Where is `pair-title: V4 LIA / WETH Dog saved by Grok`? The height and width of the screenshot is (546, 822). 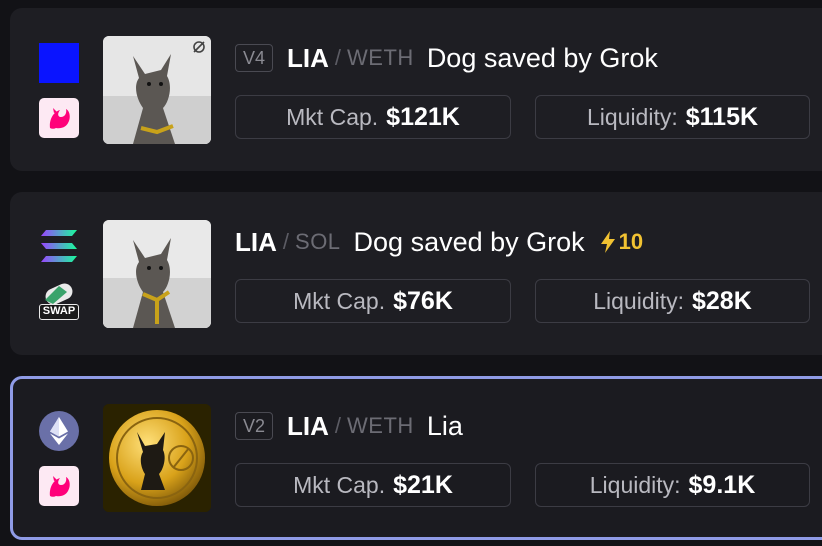
pair-title: V4 LIA / WETH Dog saved by Grok is located at coordinates (446, 58).